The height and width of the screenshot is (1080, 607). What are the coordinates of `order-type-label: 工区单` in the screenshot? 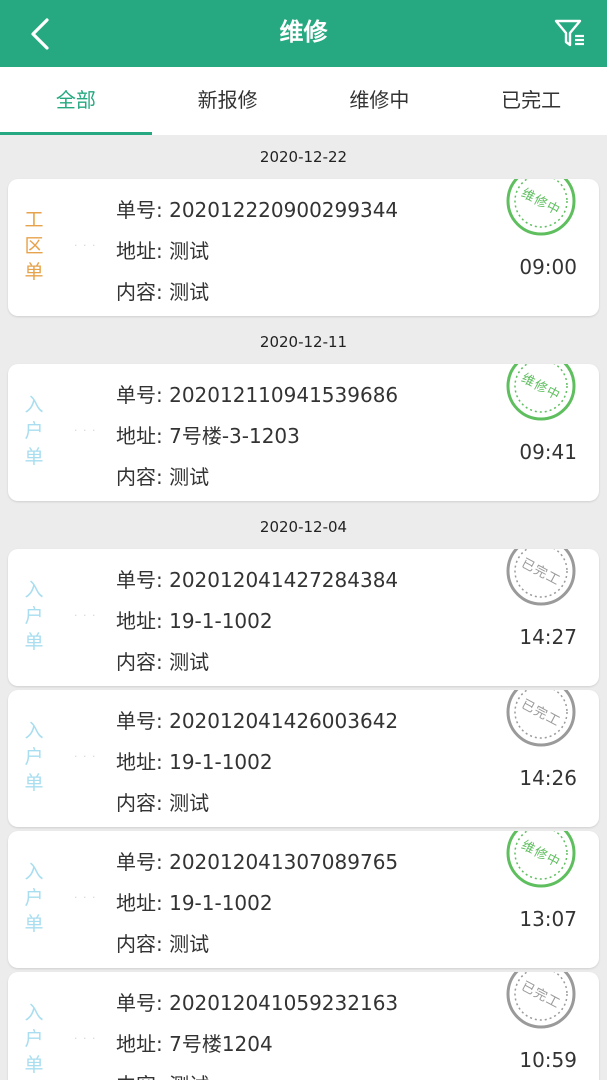 It's located at (34, 246).